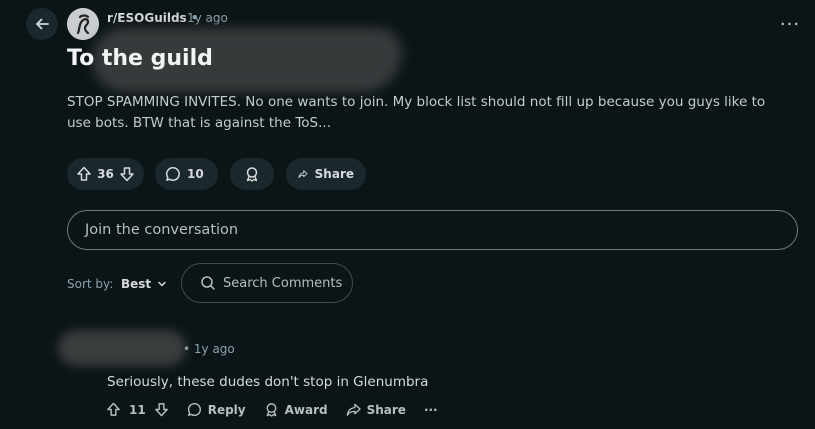 This screenshot has width=815, height=429. What do you see at coordinates (431, 410) in the screenshot?
I see `comment-more-button: ···` at bounding box center [431, 410].